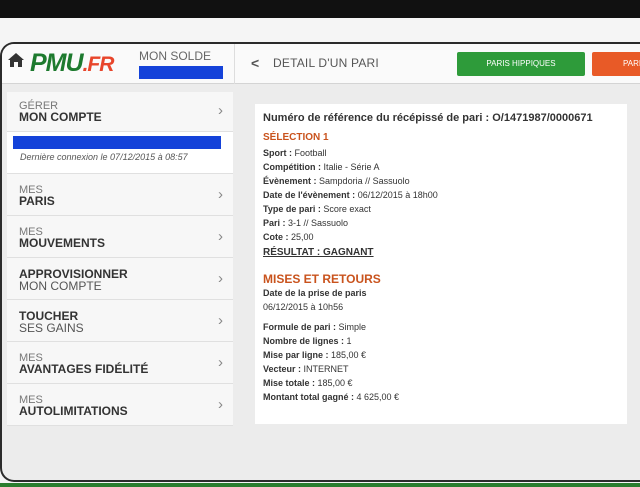  I want to click on total-stake-row: Mise totale : 185,00 €, so click(308, 383).